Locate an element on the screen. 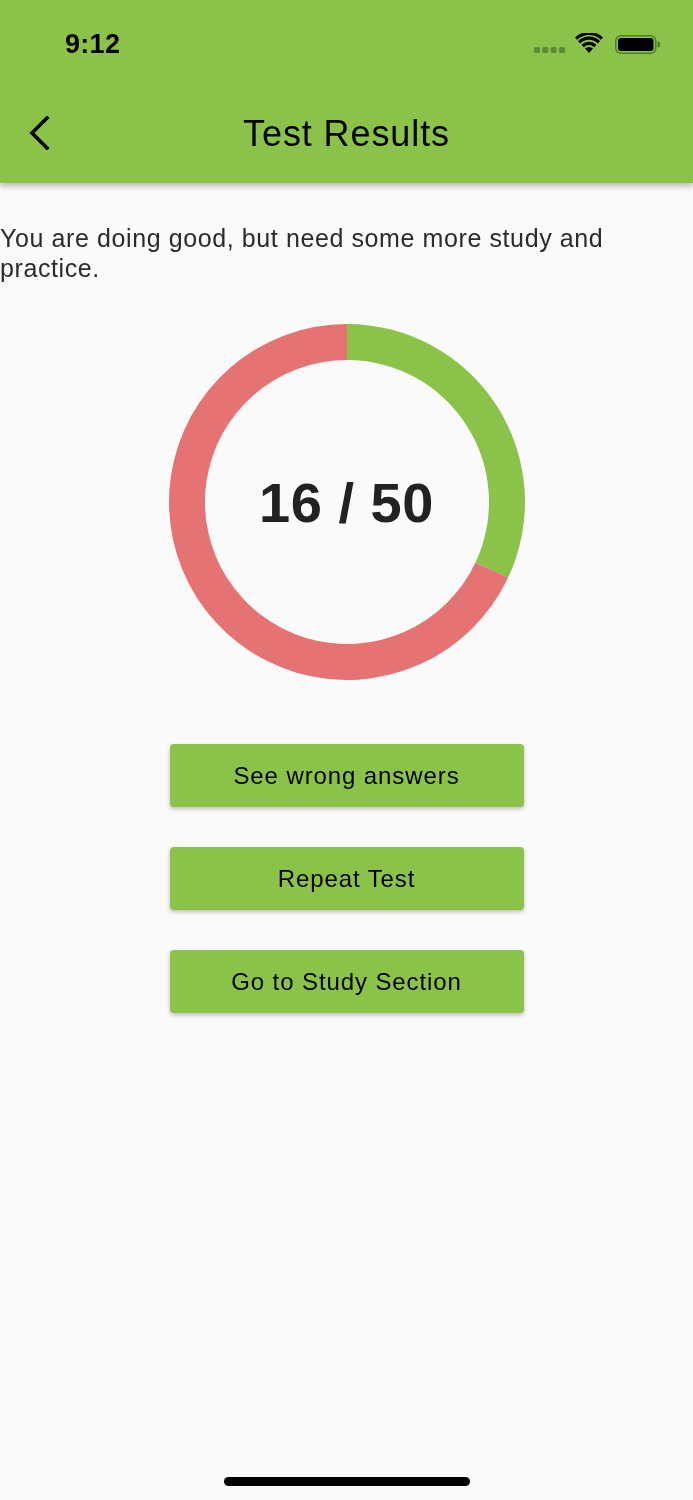 The height and width of the screenshot is (1500, 693). back-icon is located at coordinates (39, 133).